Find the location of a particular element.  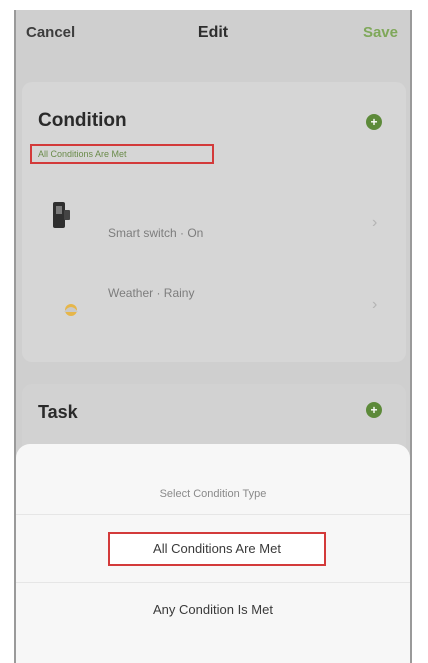

option-all-conditions: All Conditions Are Met is located at coordinates (217, 549).